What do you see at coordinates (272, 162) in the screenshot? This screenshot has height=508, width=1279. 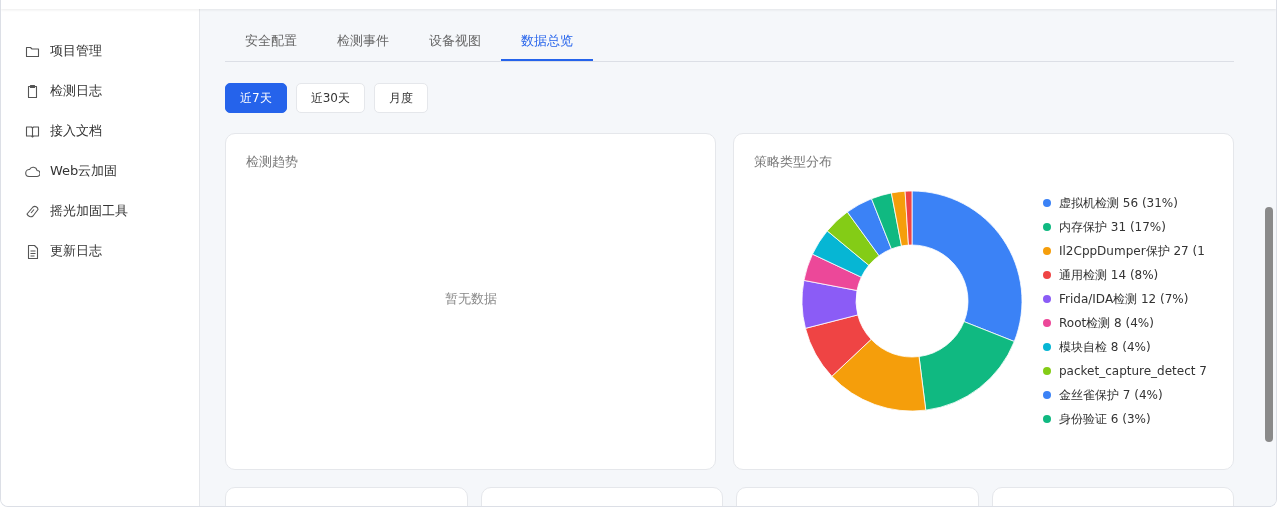 I see `card-title: 检测趋势` at bounding box center [272, 162].